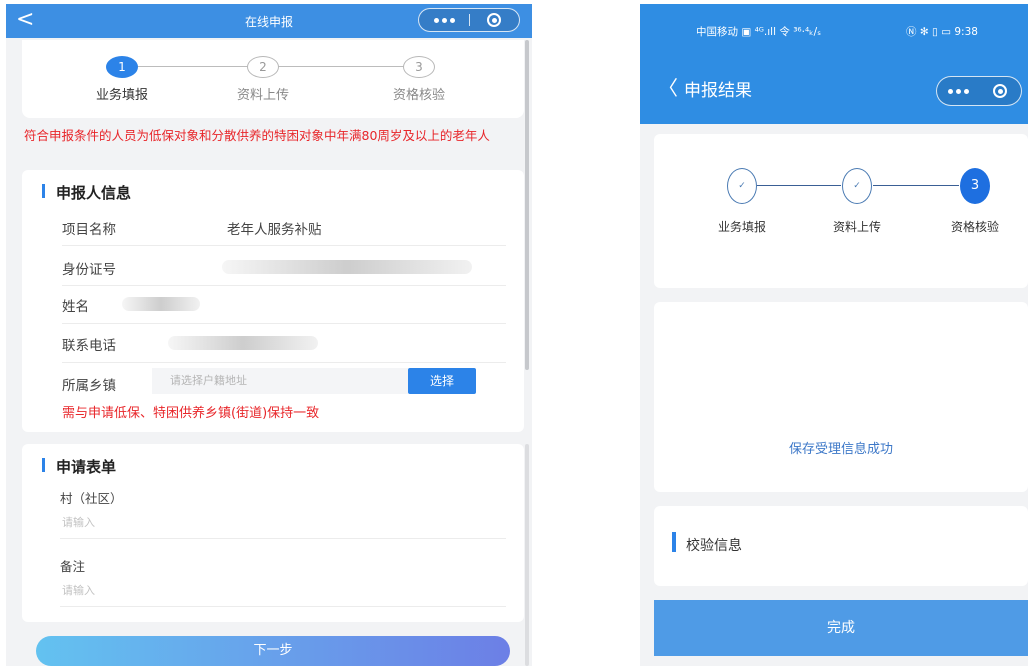  What do you see at coordinates (280, 381) in the screenshot?
I see `town-select-input: 请选择户籍地址` at bounding box center [280, 381].